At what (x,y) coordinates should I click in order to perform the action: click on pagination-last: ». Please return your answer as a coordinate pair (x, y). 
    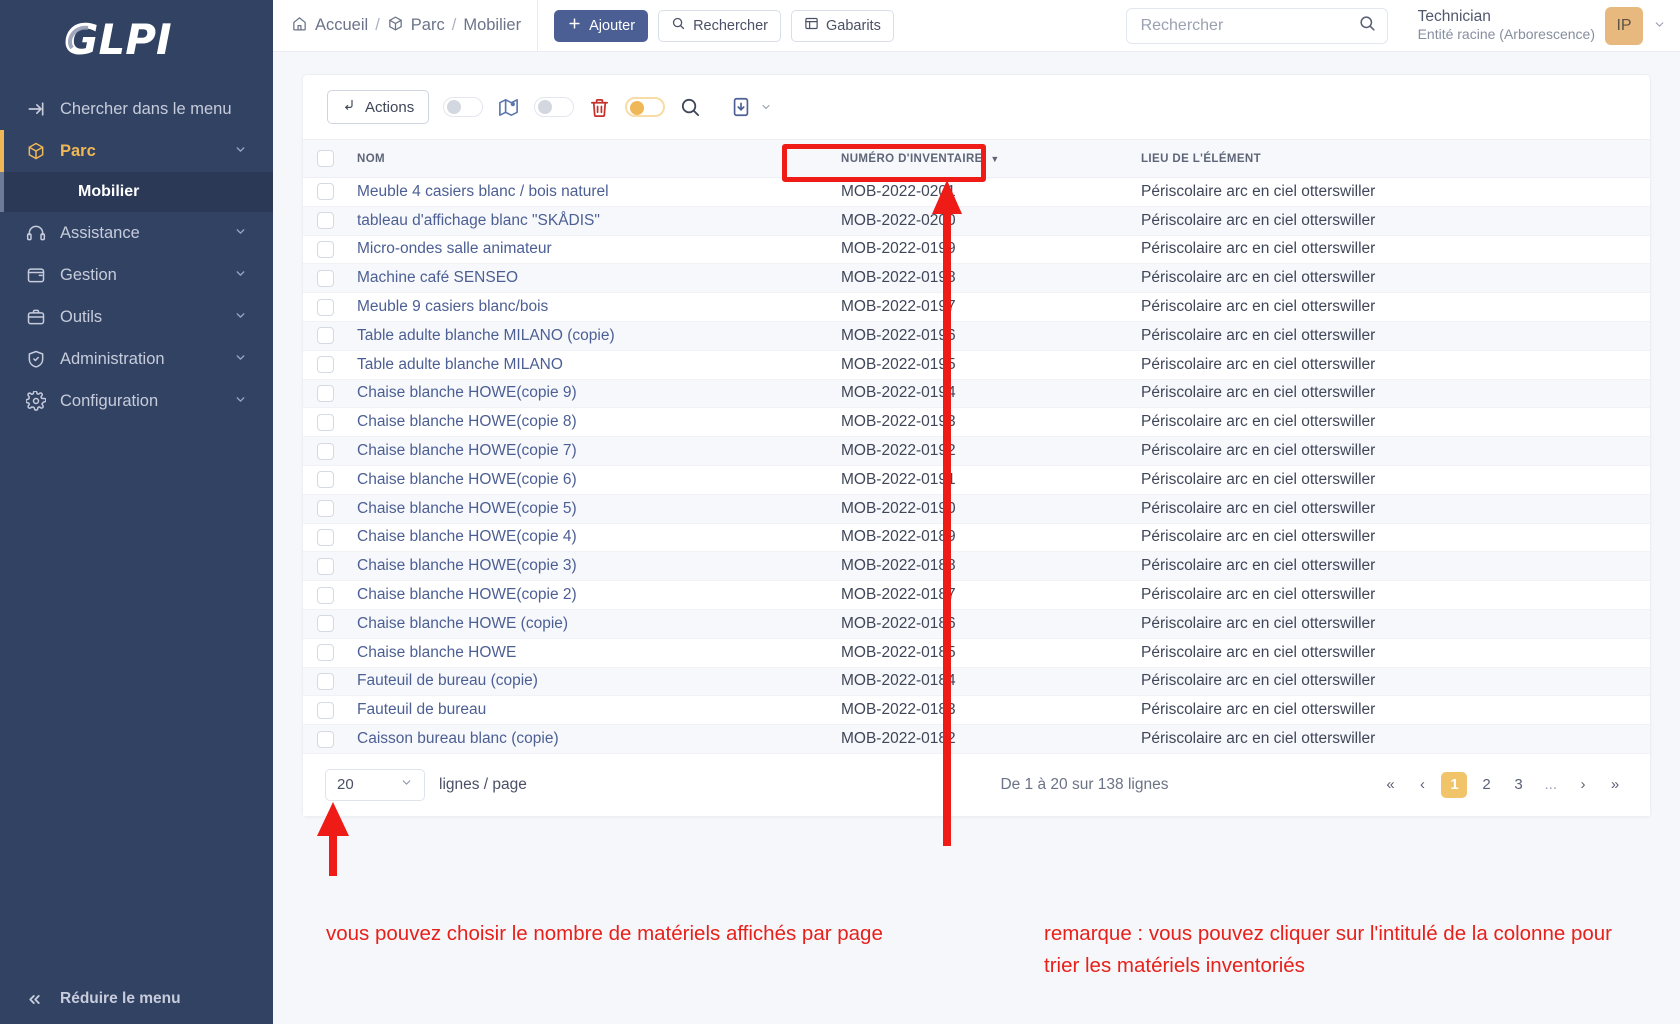
    Looking at the image, I should click on (1615, 785).